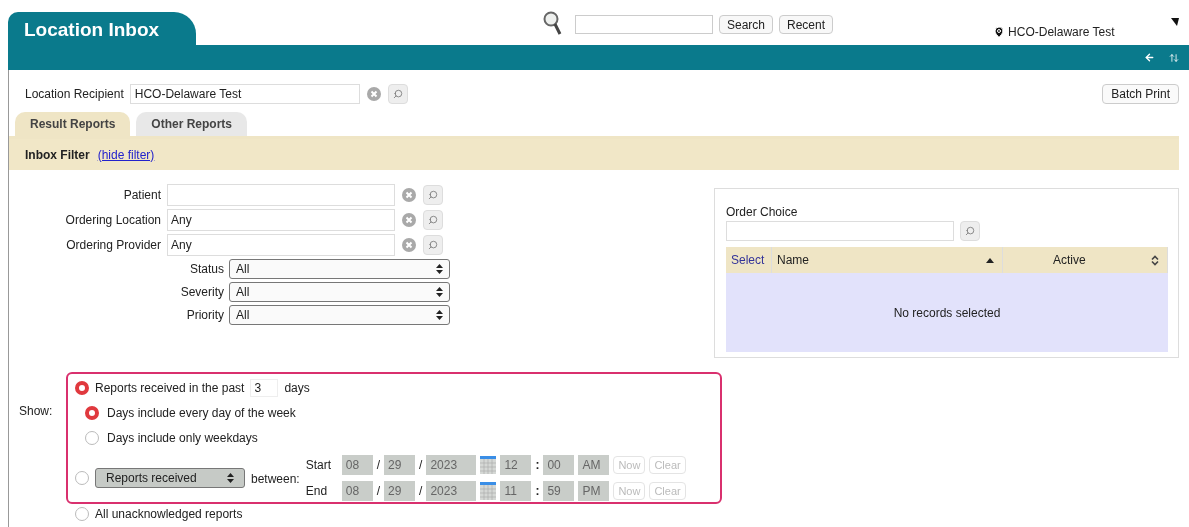 The image size is (1189, 527). Describe the element at coordinates (74, 94) in the screenshot. I see `field-label: Location Recipient` at that location.